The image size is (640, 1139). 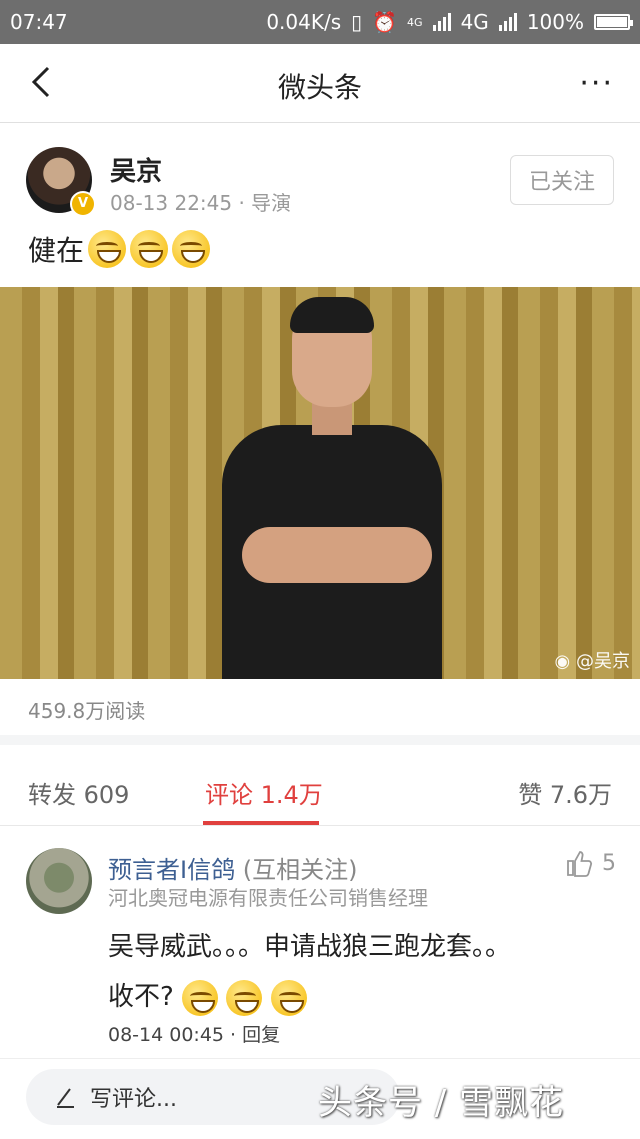 What do you see at coordinates (337, 555) in the screenshot?
I see `photo-arms` at bounding box center [337, 555].